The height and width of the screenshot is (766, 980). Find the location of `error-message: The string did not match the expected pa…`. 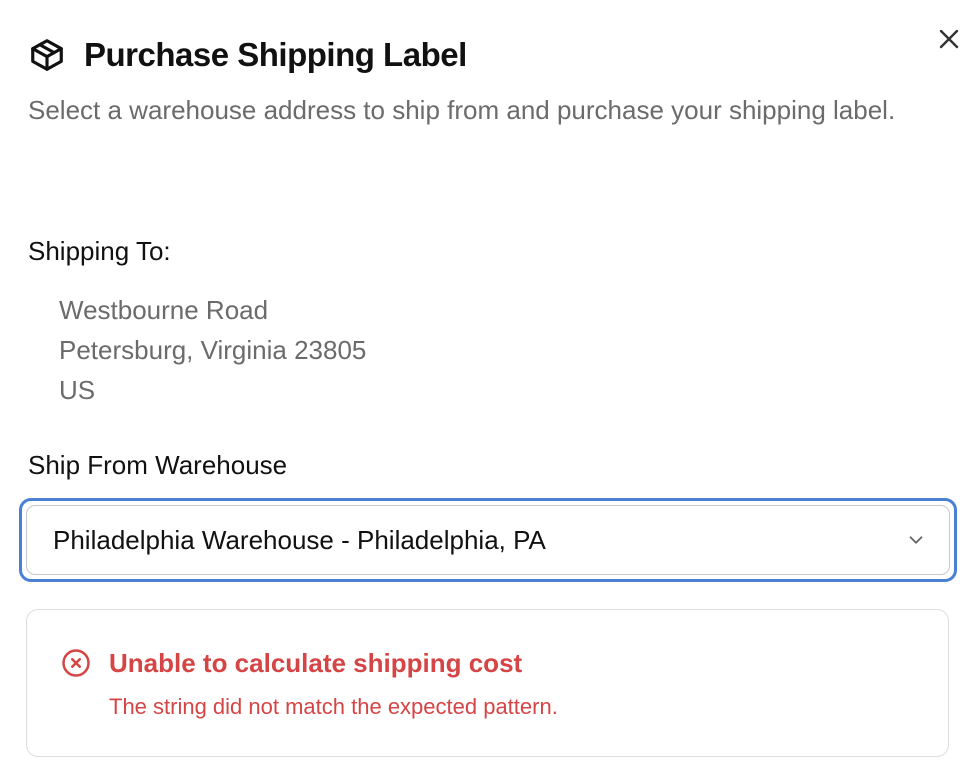

error-message: The string did not match the expected pa… is located at coordinates (333, 706).